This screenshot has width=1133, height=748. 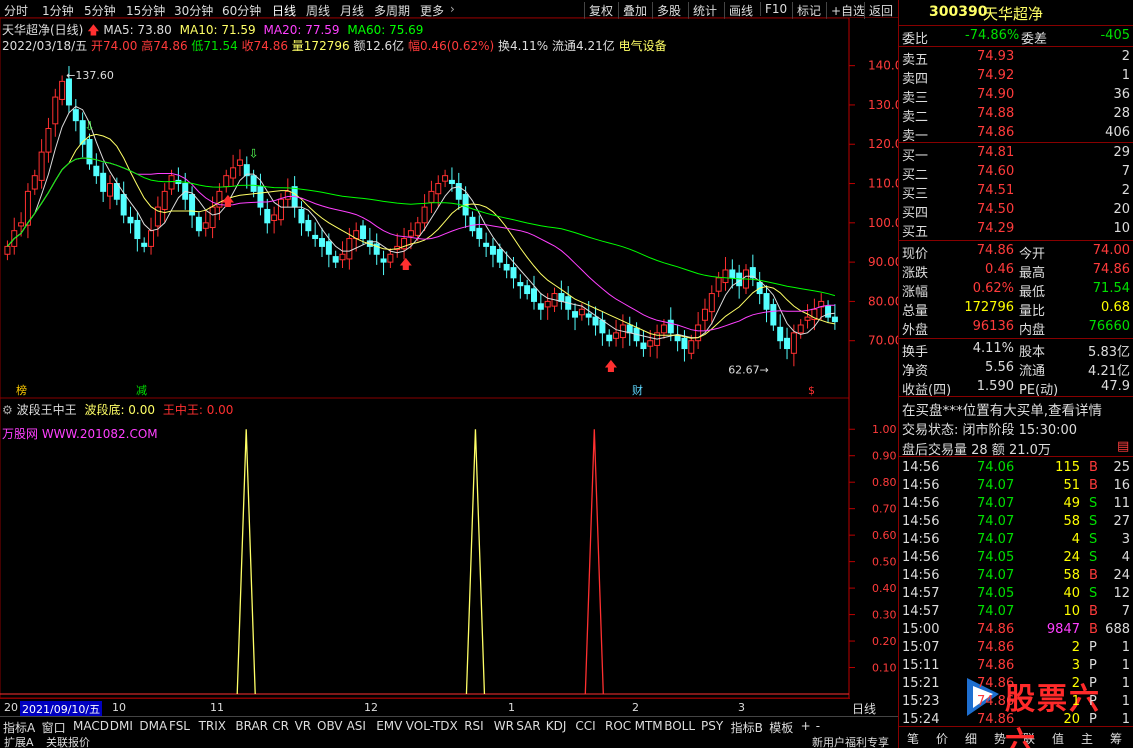 I want to click on tab-60min: 60分钟, so click(x=241, y=10).